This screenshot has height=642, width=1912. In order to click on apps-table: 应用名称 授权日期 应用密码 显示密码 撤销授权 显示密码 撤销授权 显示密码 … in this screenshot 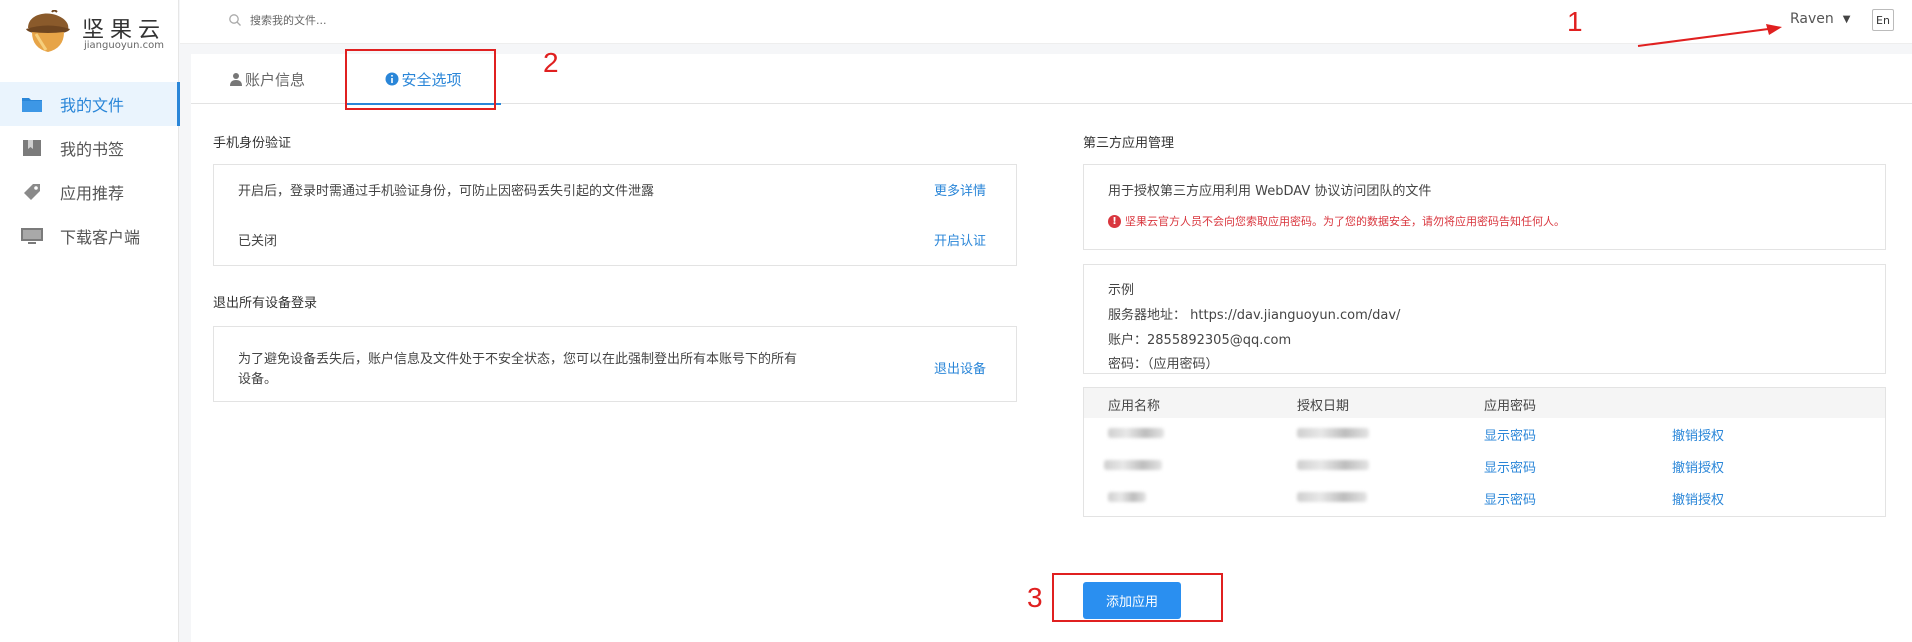, I will do `click(1484, 452)`.